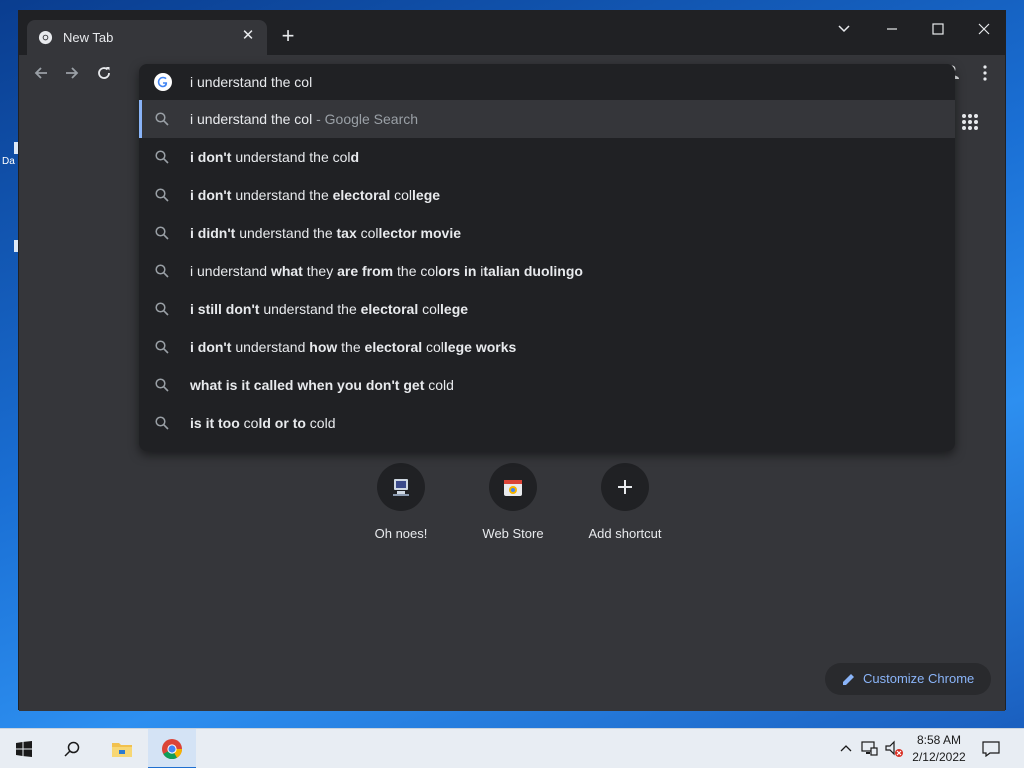 The width and height of the screenshot is (1024, 768). Describe the element at coordinates (248, 36) in the screenshot. I see `tab-close-button: ✕` at that location.